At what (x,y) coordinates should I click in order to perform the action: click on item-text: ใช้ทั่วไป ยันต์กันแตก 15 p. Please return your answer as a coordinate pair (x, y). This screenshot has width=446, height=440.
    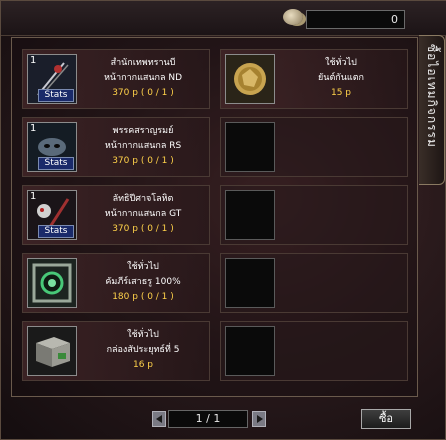
    Looking at the image, I should click on (341, 78).